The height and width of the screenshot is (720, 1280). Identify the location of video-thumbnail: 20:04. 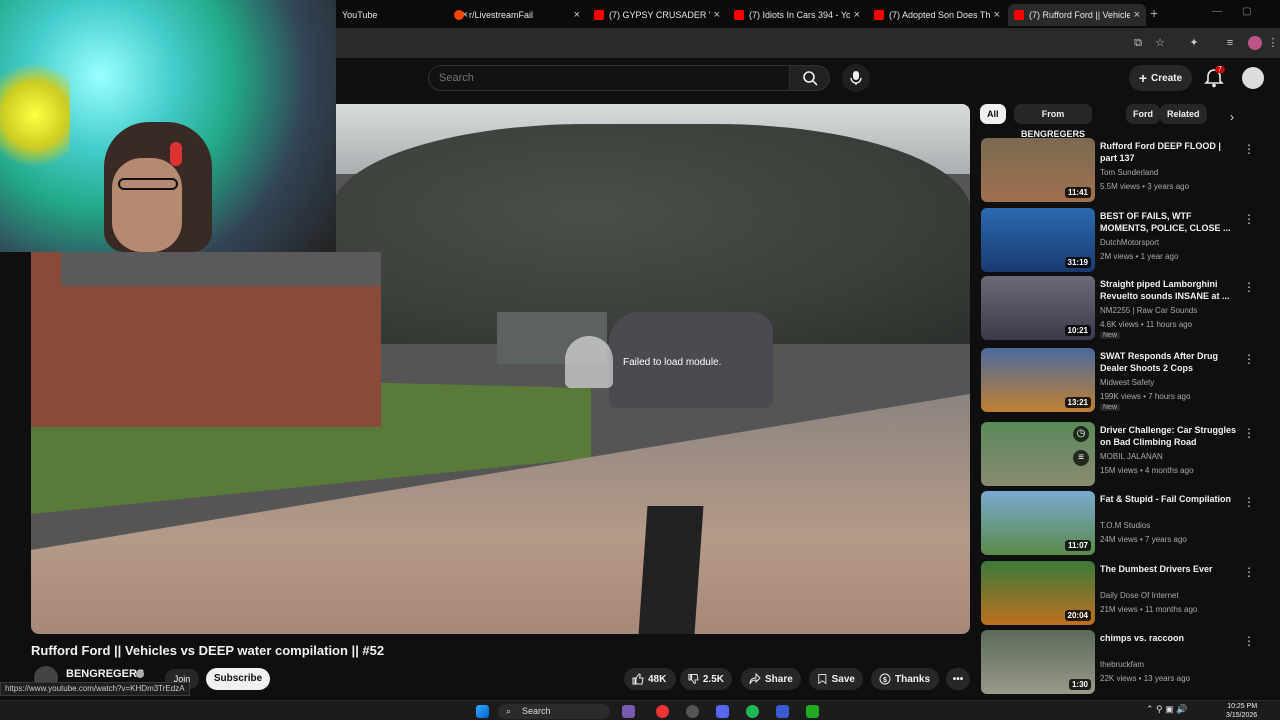
(1038, 593).